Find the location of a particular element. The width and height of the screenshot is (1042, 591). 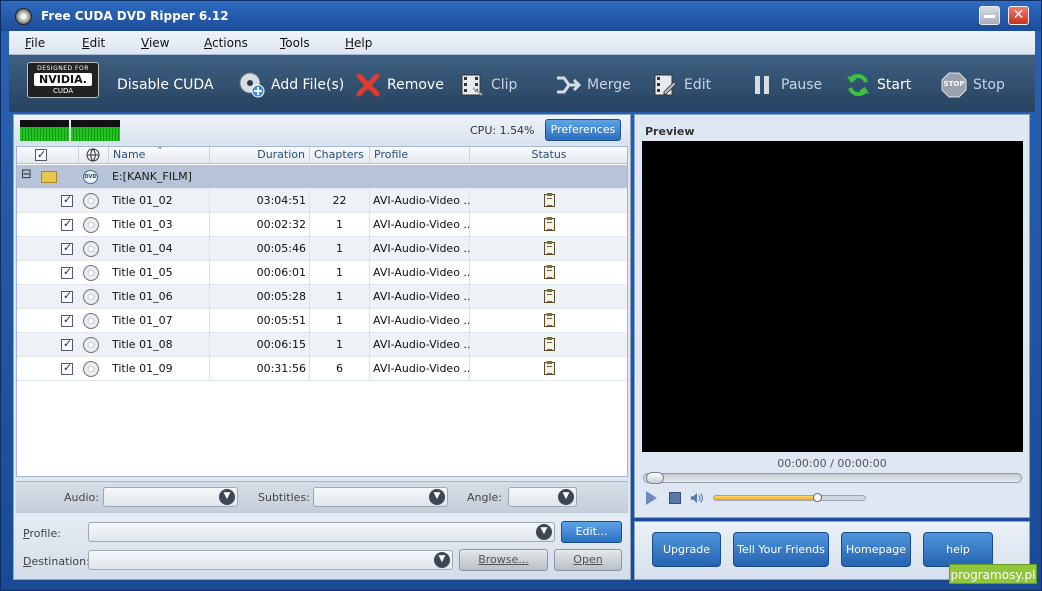

merge-arrow-icon is located at coordinates (568, 85).